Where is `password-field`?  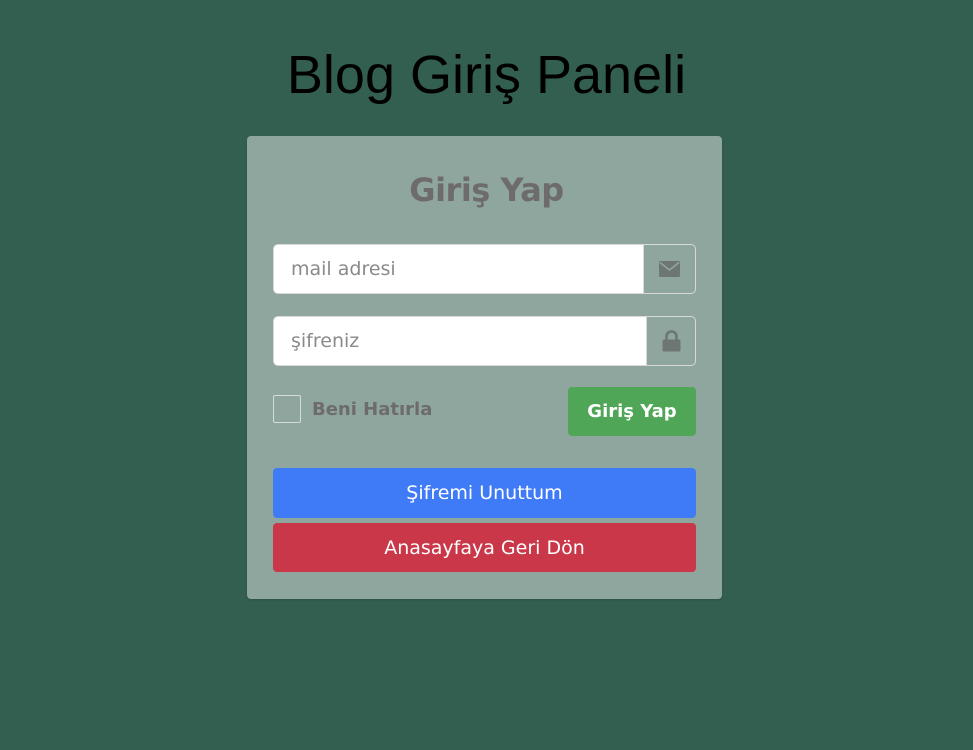
password-field is located at coordinates (459, 341).